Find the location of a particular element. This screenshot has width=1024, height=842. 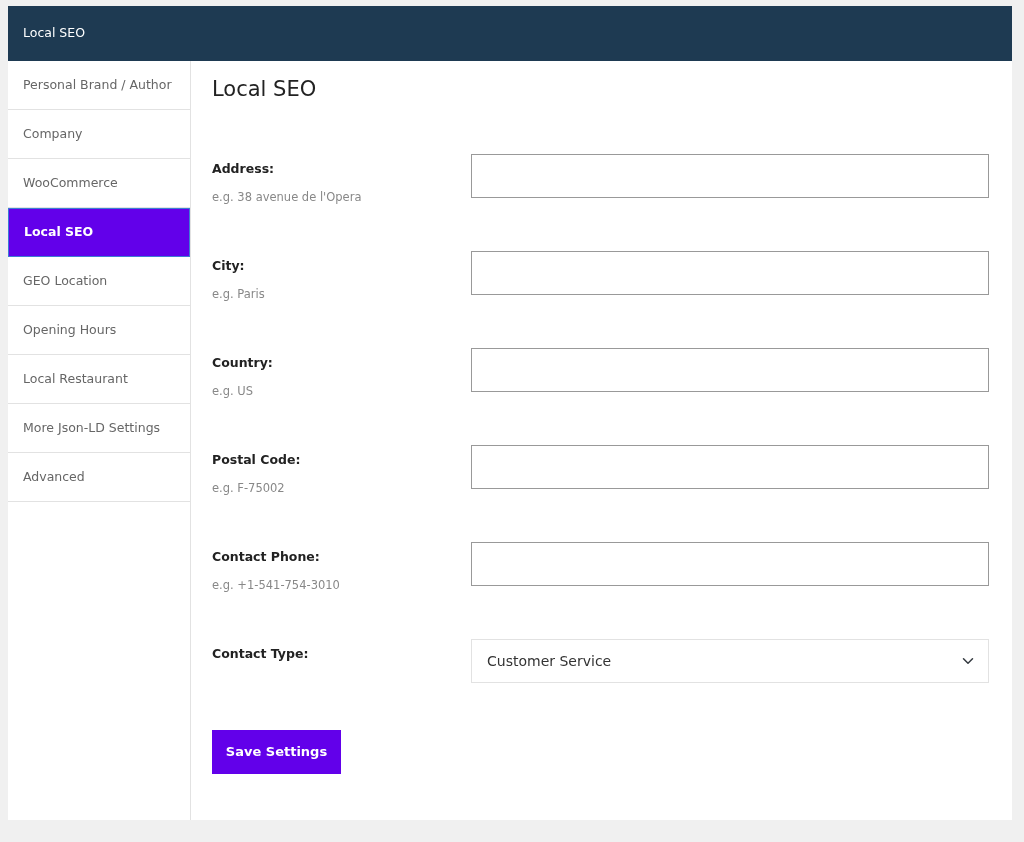

field-hint: e.g. US is located at coordinates (233, 391).